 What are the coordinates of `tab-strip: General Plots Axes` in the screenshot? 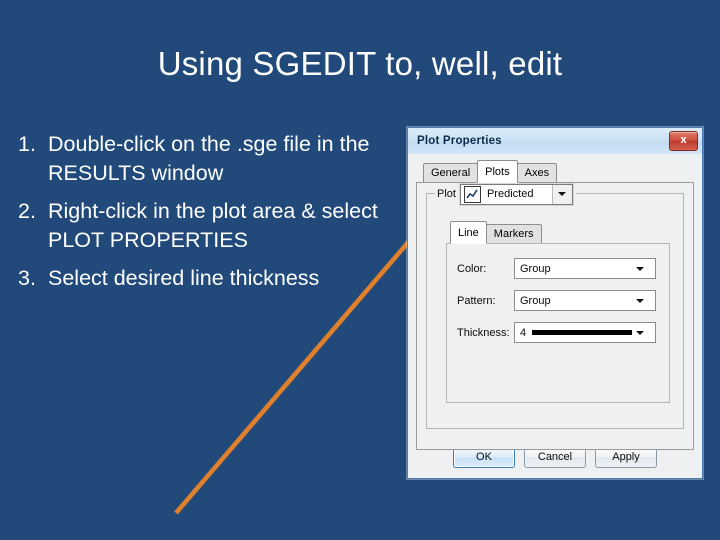 It's located at (555, 171).